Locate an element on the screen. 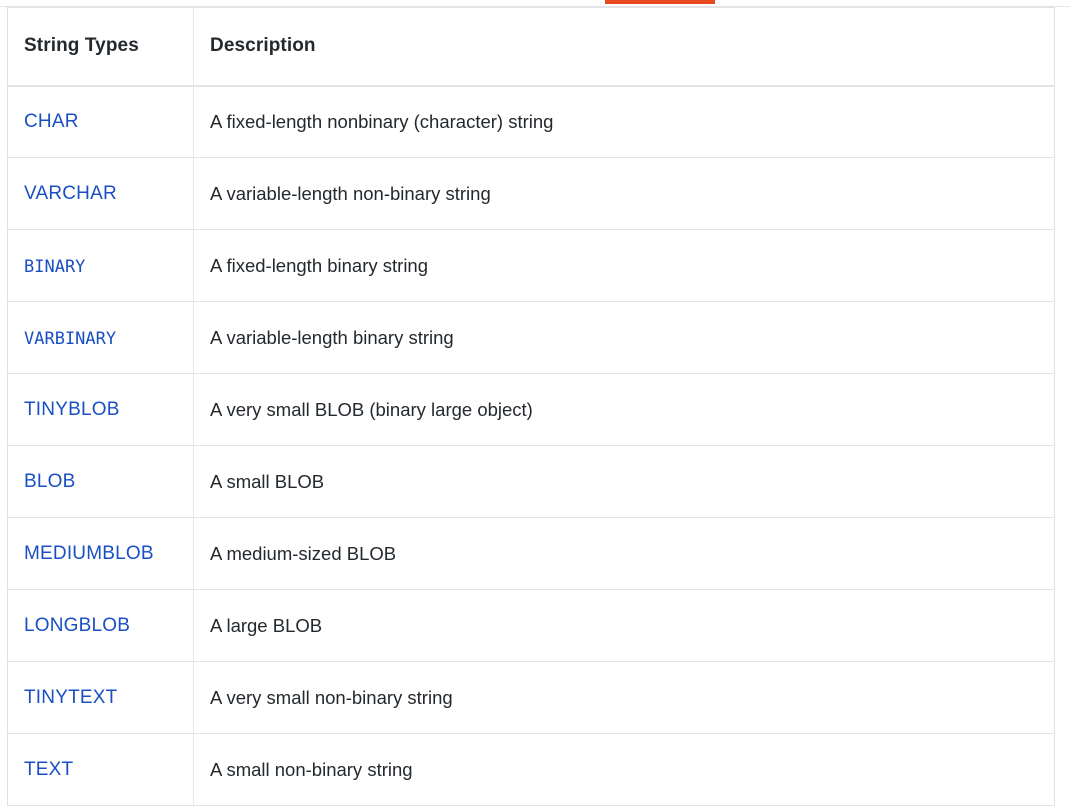 The image size is (1070, 806). cell-string-type: TINYTEXT is located at coordinates (100, 697).